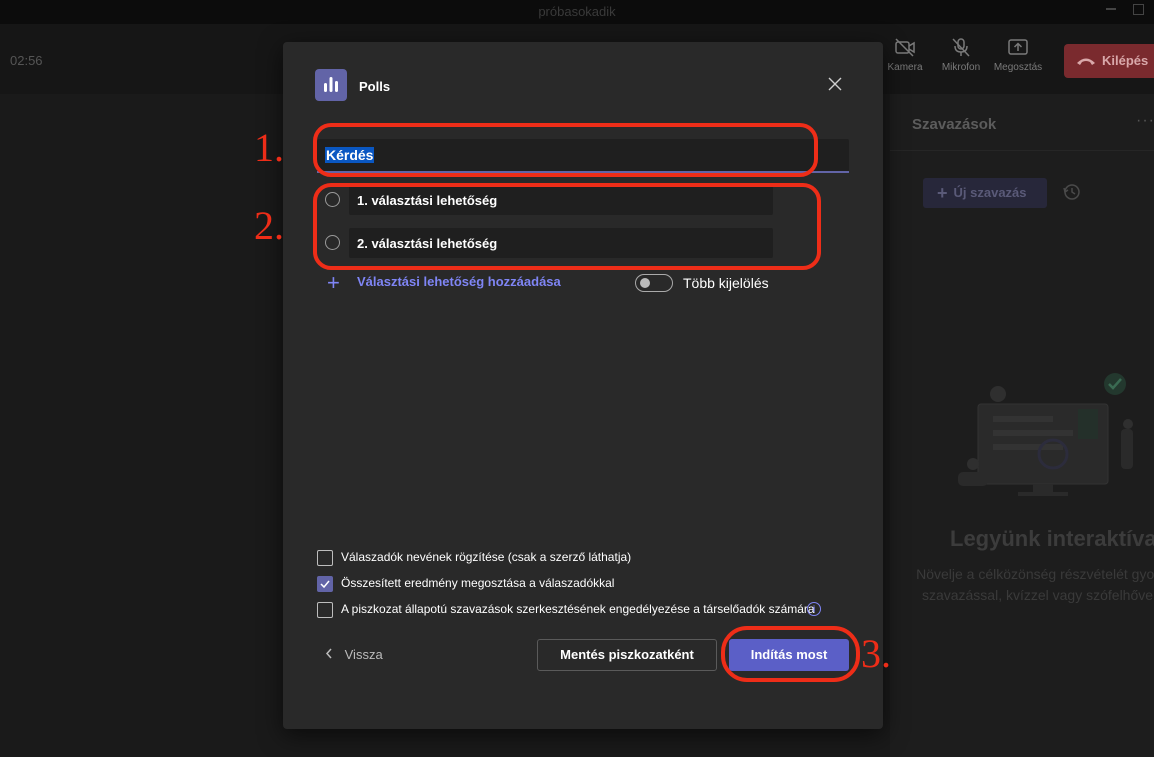  What do you see at coordinates (331, 85) in the screenshot?
I see `polls-app-icon` at bounding box center [331, 85].